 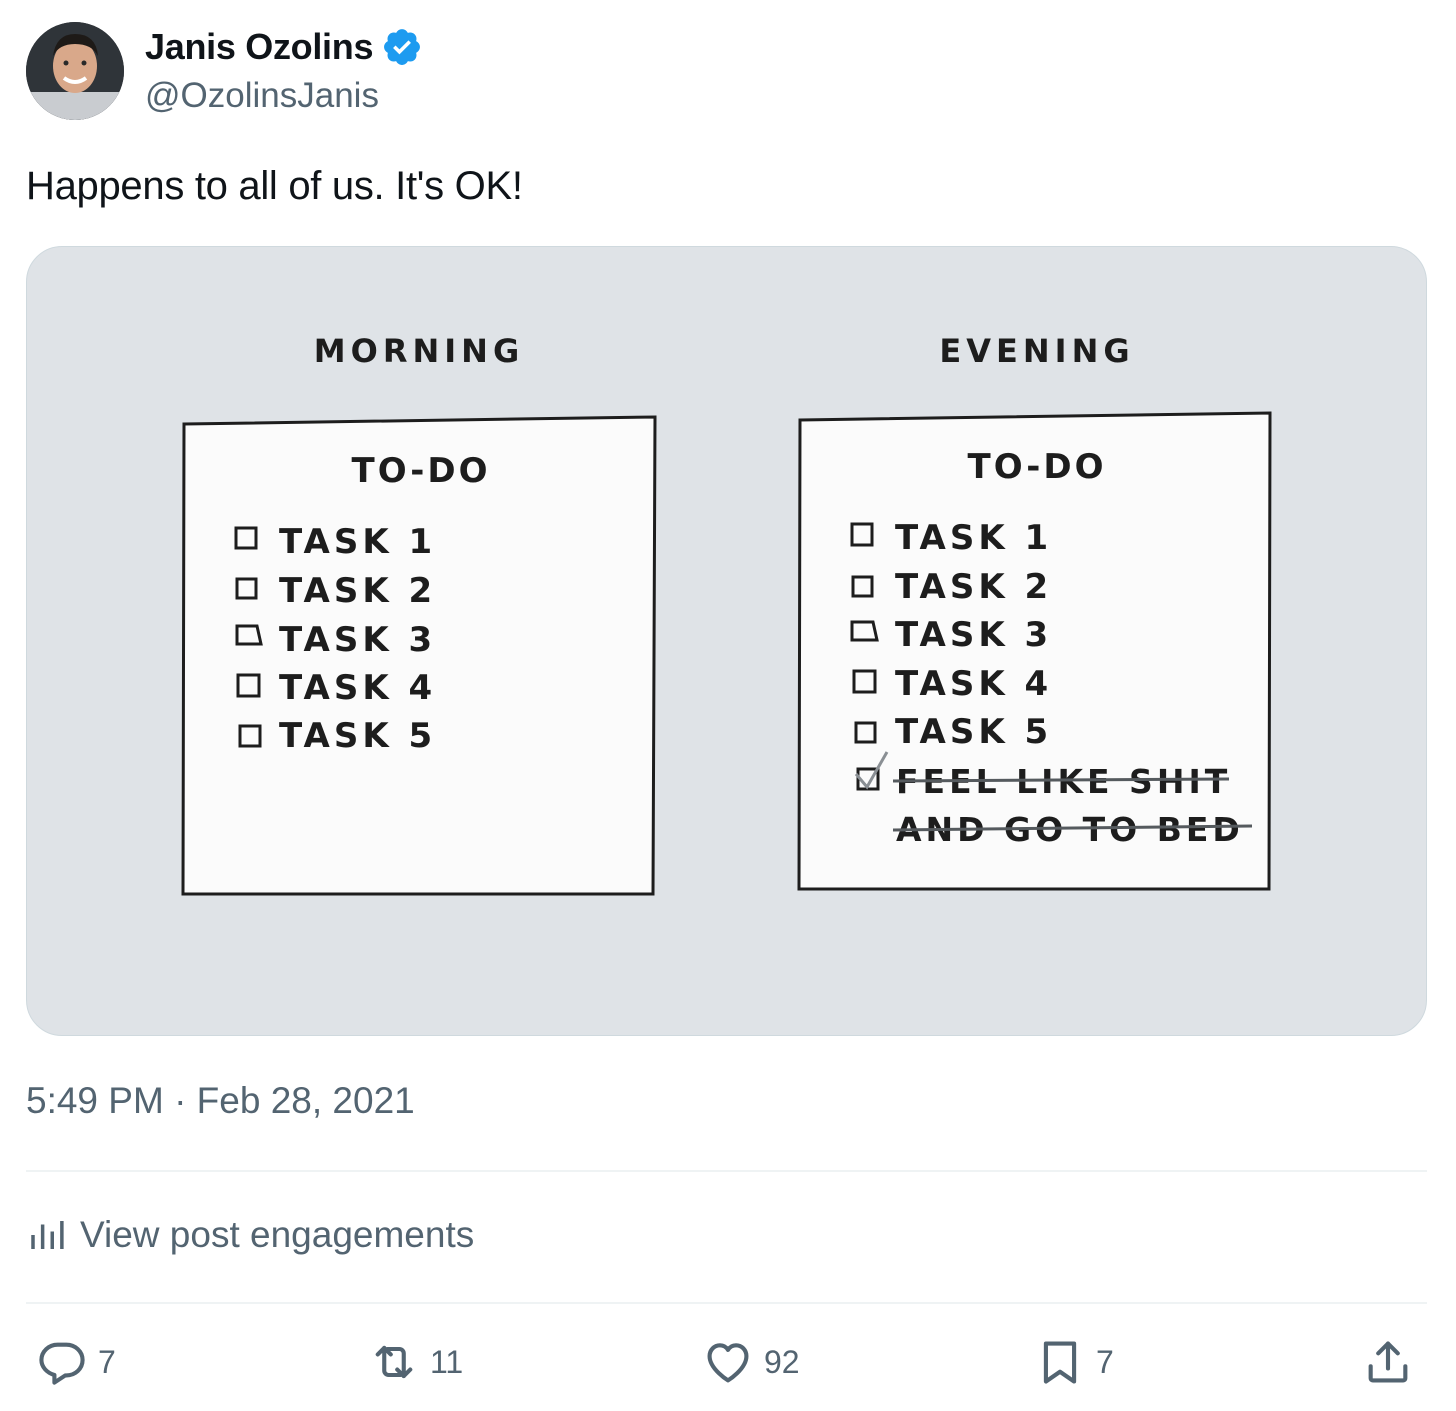 I want to click on share-button, so click(x=1388, y=1362).